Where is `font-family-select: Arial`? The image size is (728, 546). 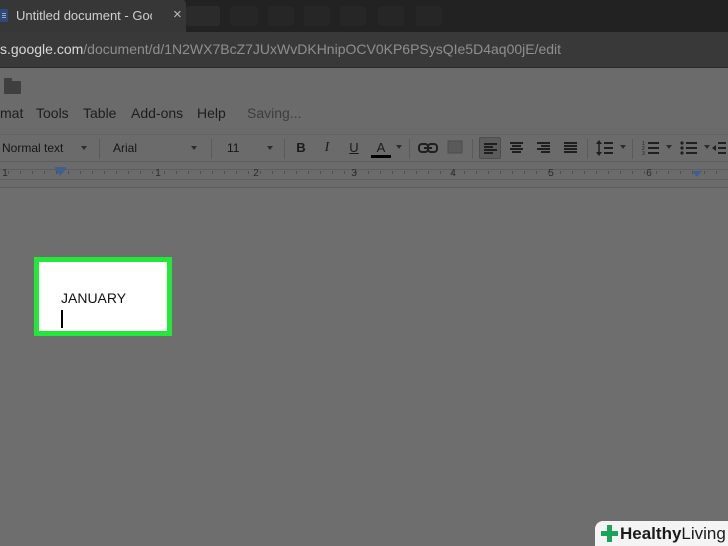 font-family-select: Arial is located at coordinates (158, 148).